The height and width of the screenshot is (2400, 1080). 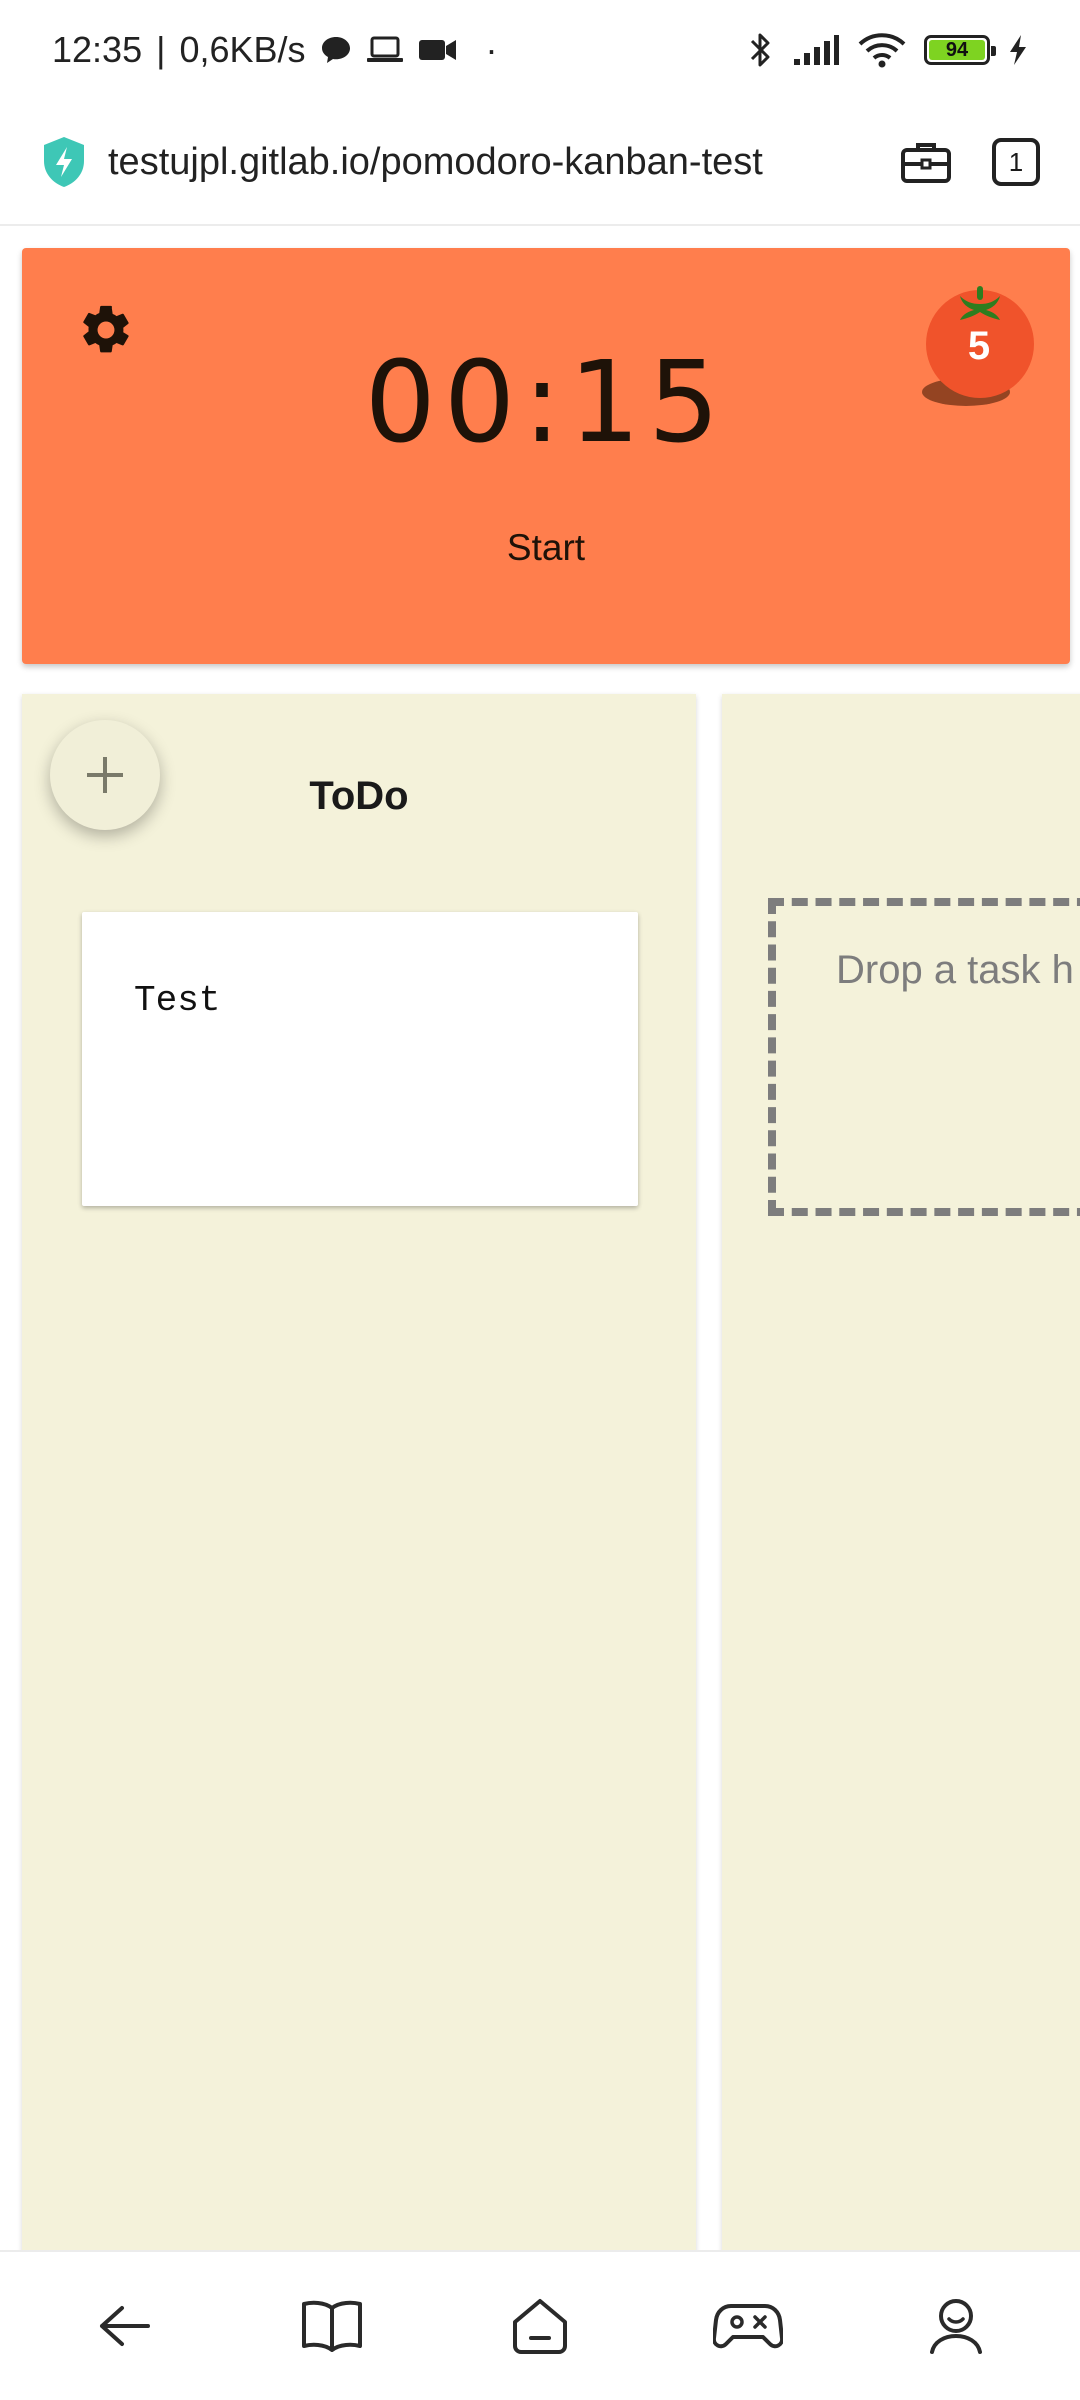 I want to click on home-button, so click(x=540, y=2326).